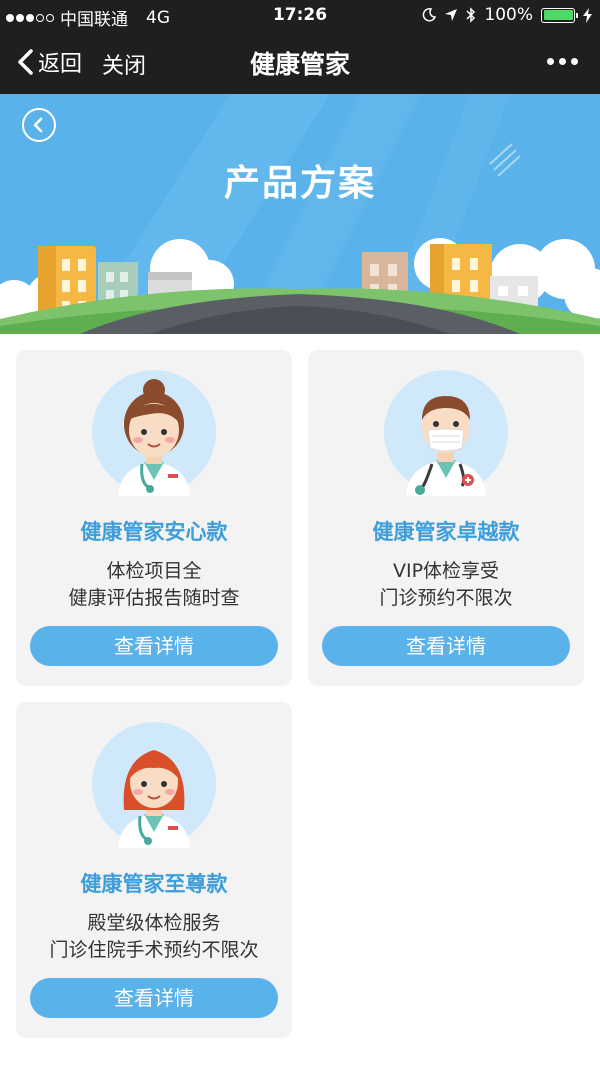 This screenshot has width=600, height=1067. I want to click on status-right: 100%, so click(507, 15).